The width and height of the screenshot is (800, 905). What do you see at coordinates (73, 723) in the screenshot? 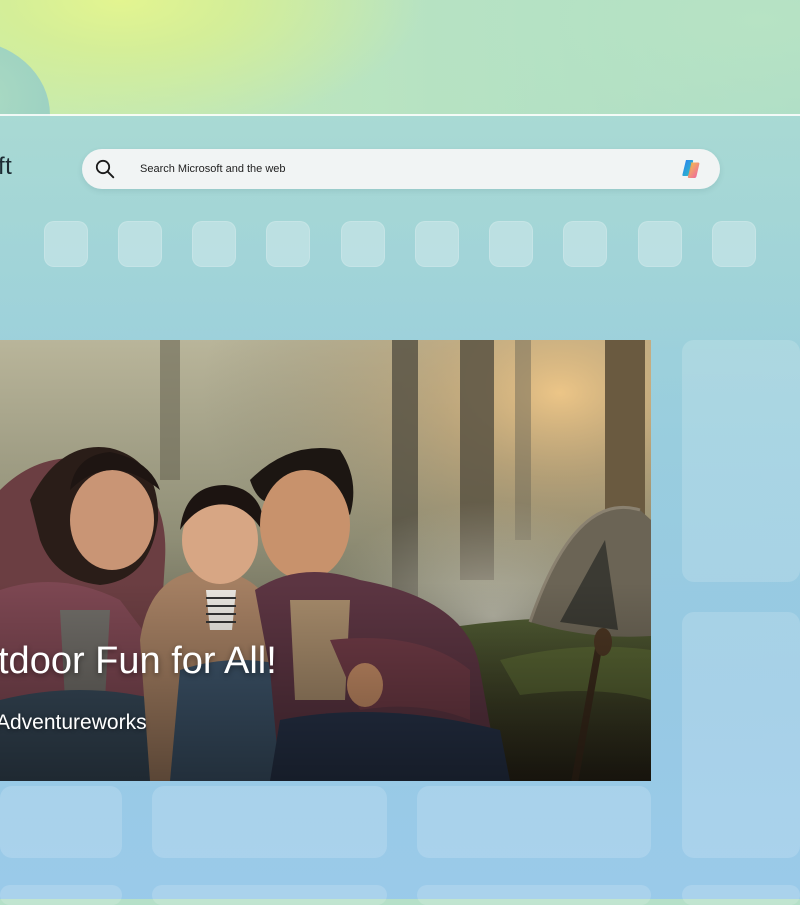
I see `hero-source: Adventureworks` at bounding box center [73, 723].